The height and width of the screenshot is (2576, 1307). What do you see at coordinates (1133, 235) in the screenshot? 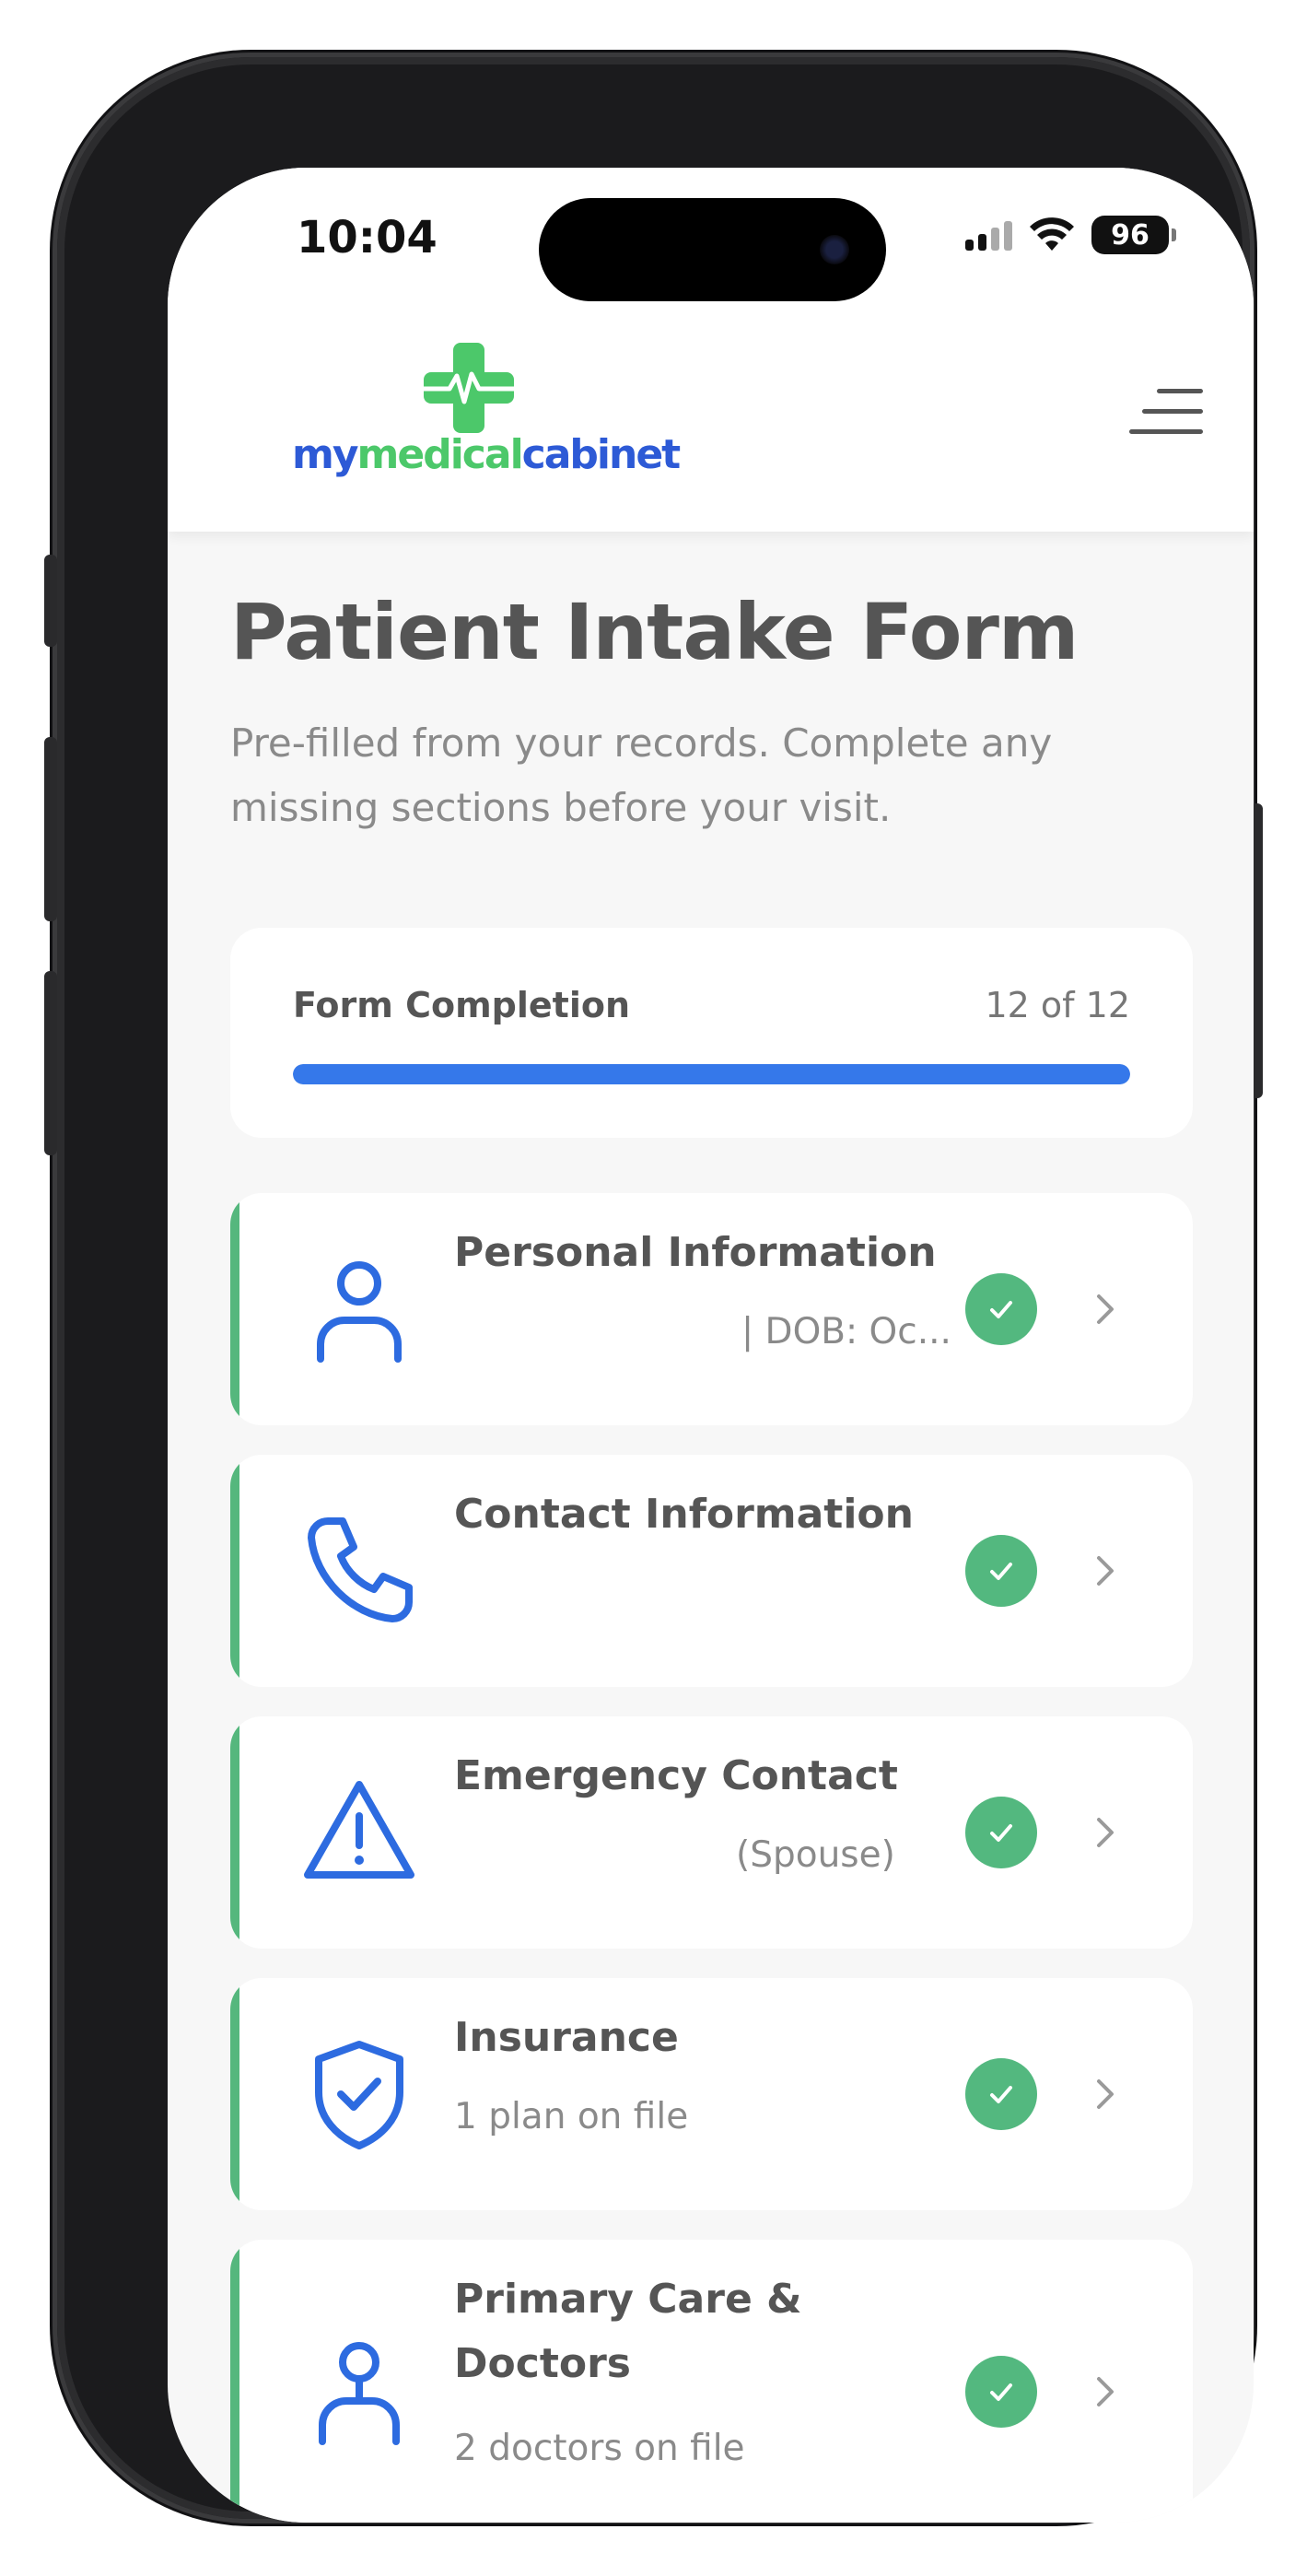
I see `battery-icon: 96` at bounding box center [1133, 235].